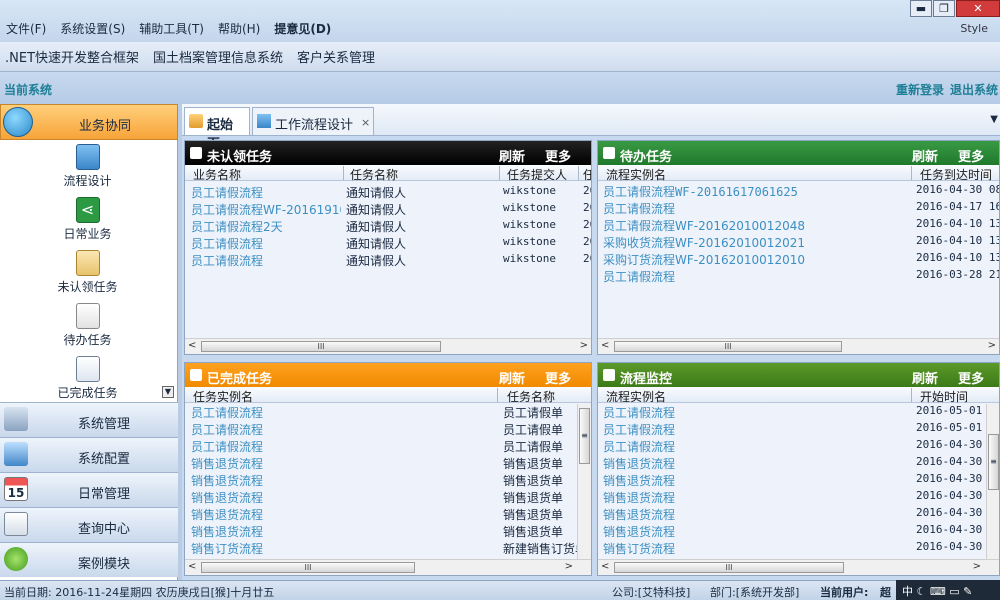  Describe the element at coordinates (171, 28) in the screenshot. I see `menu-tools: 辅助工具(T)` at that location.